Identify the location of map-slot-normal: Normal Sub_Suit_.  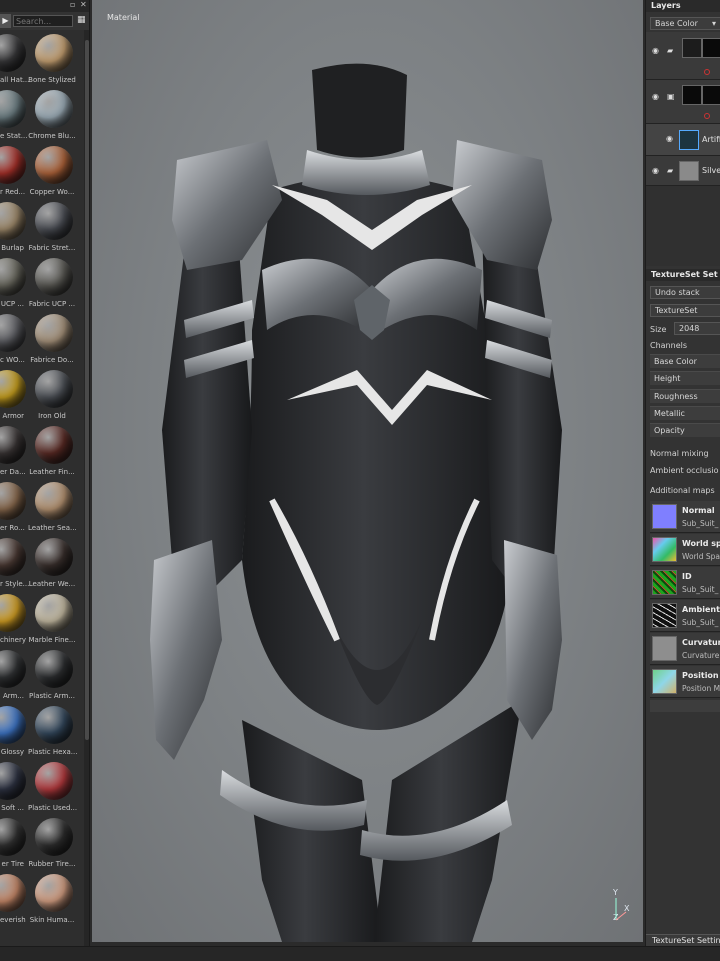
(685, 517).